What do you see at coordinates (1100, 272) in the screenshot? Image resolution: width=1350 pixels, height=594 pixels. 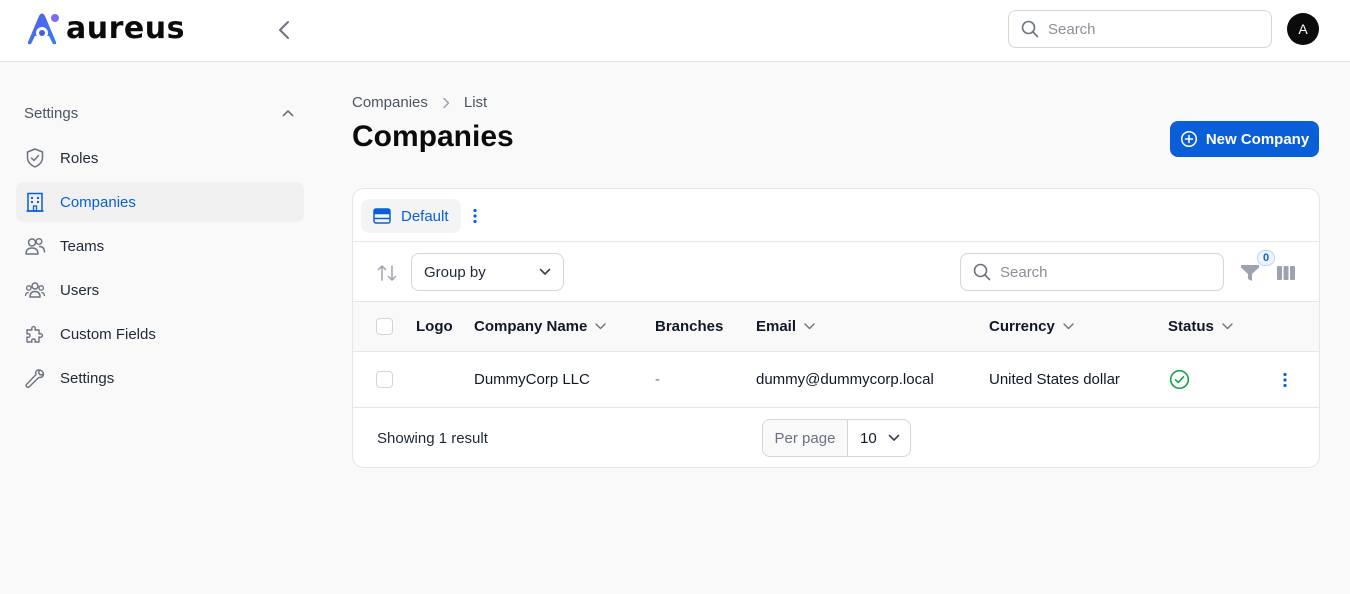 I see `table-search-input` at bounding box center [1100, 272].